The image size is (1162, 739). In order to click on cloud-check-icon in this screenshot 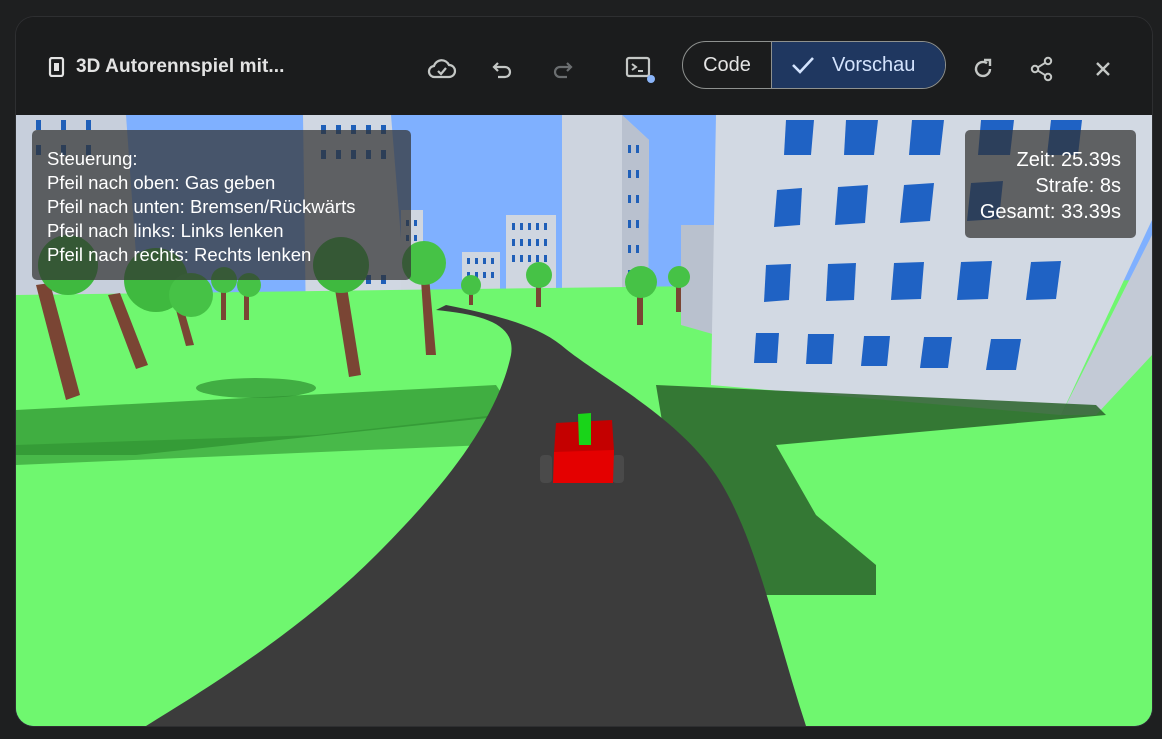, I will do `click(442, 69)`.